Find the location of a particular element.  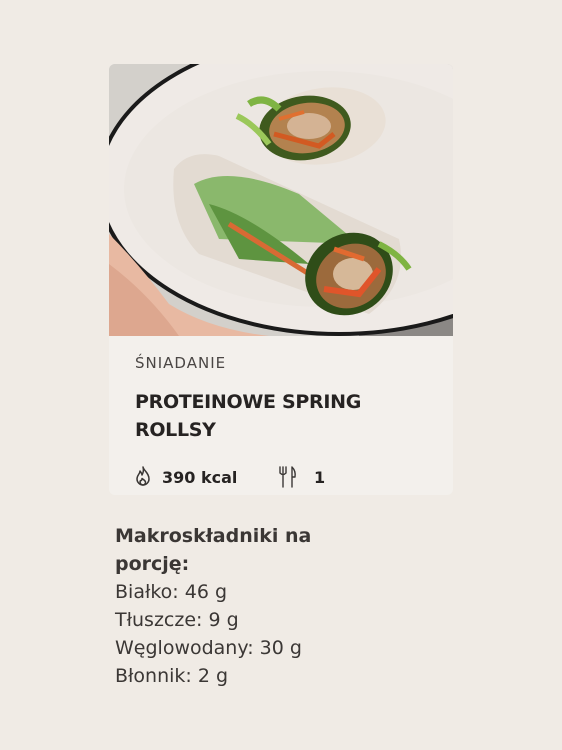

macro-protein: Białko: 46 g is located at coordinates (171, 592).